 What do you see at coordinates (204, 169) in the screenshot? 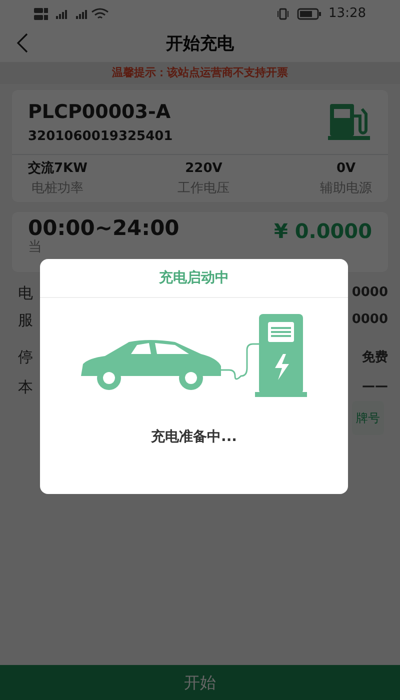
I see `spec-value: 220V` at bounding box center [204, 169].